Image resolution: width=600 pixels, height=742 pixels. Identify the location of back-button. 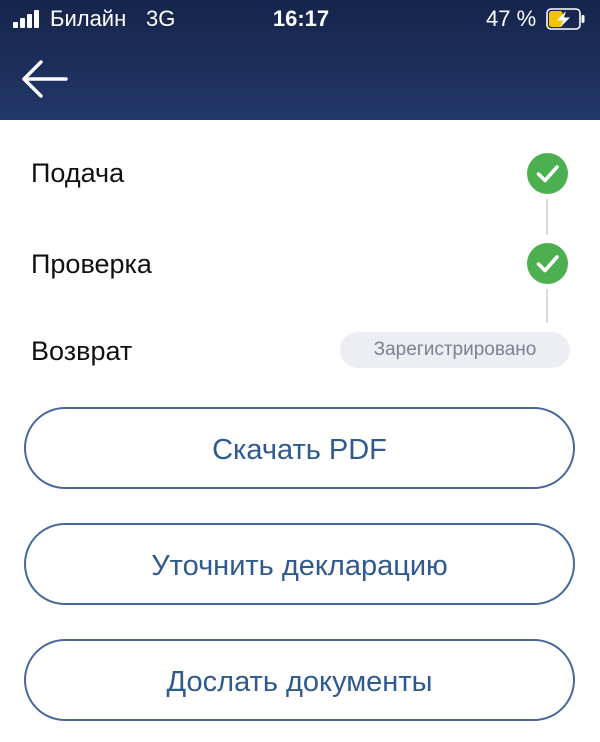
(45, 79).